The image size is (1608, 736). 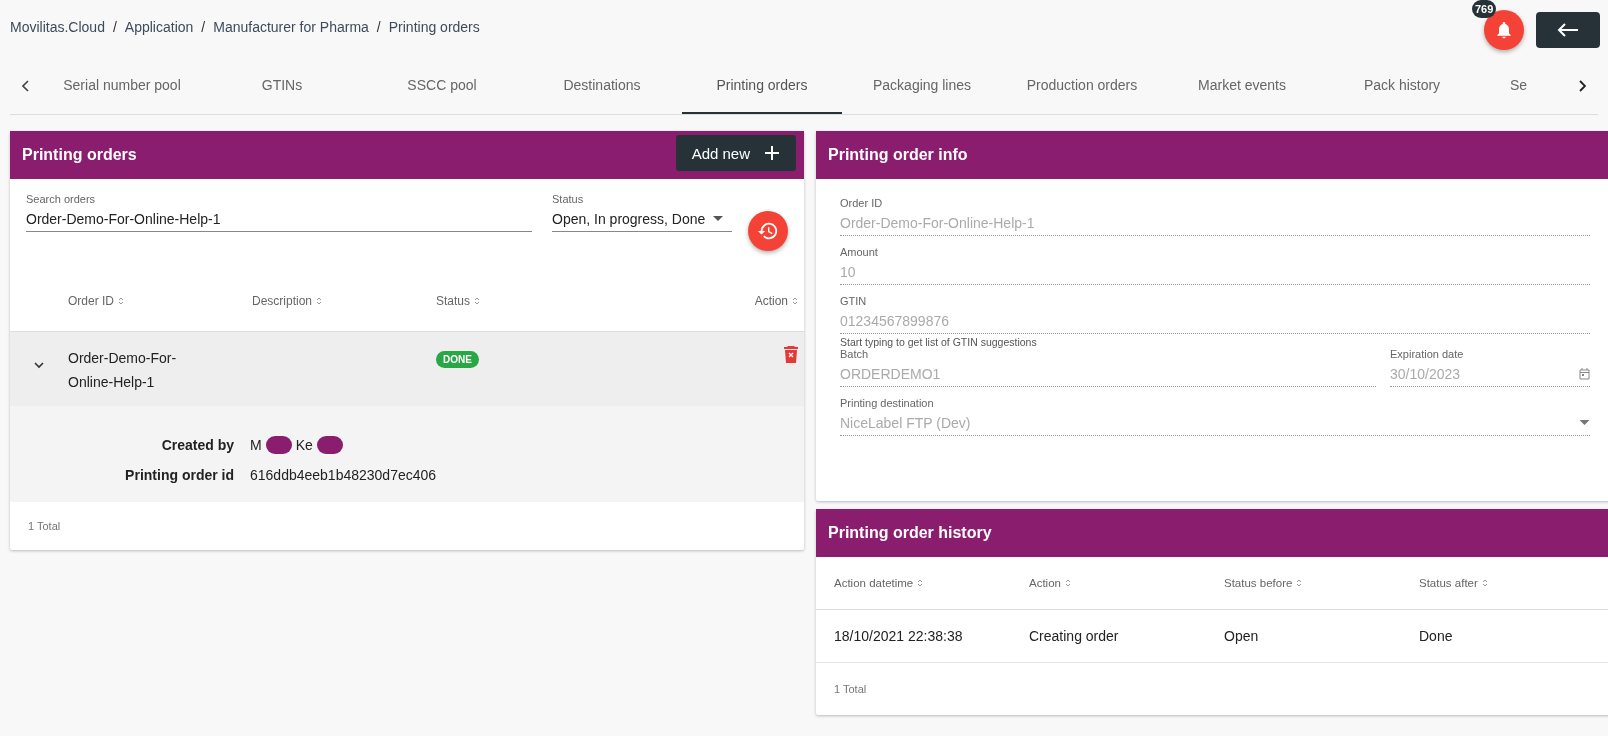 What do you see at coordinates (160, 301) in the screenshot?
I see `column-header: Order ID` at bounding box center [160, 301].